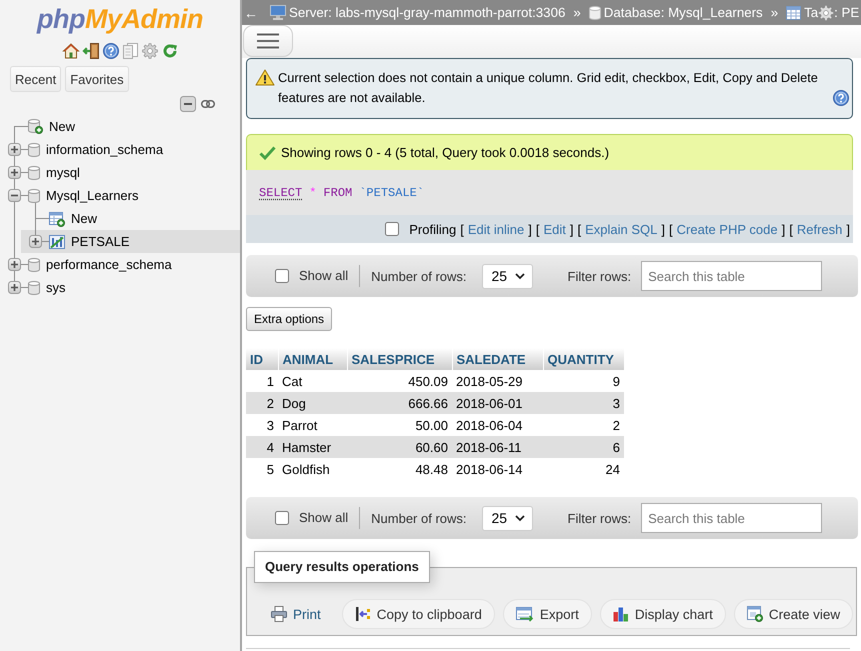  What do you see at coordinates (621, 229) in the screenshot?
I see `query-action-link: Explain SQL` at bounding box center [621, 229].